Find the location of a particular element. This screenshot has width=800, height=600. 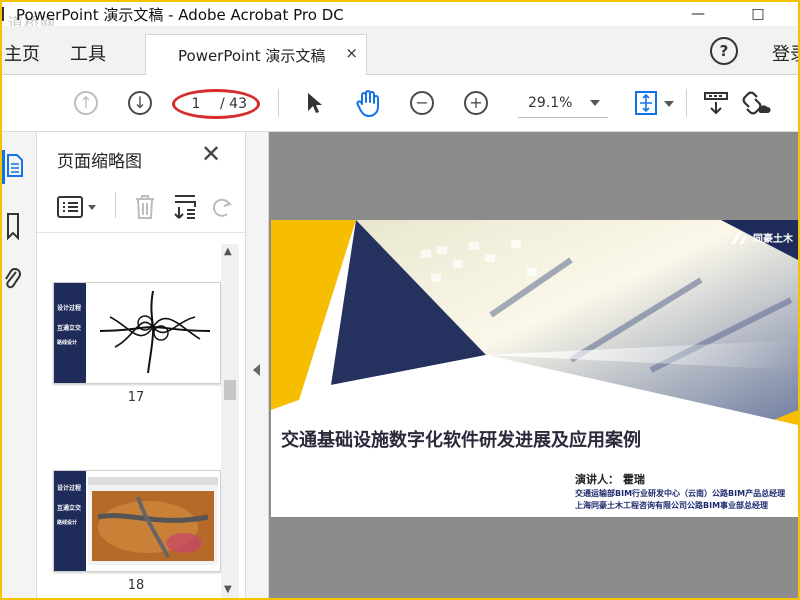

fit-page-icon is located at coordinates (646, 103).